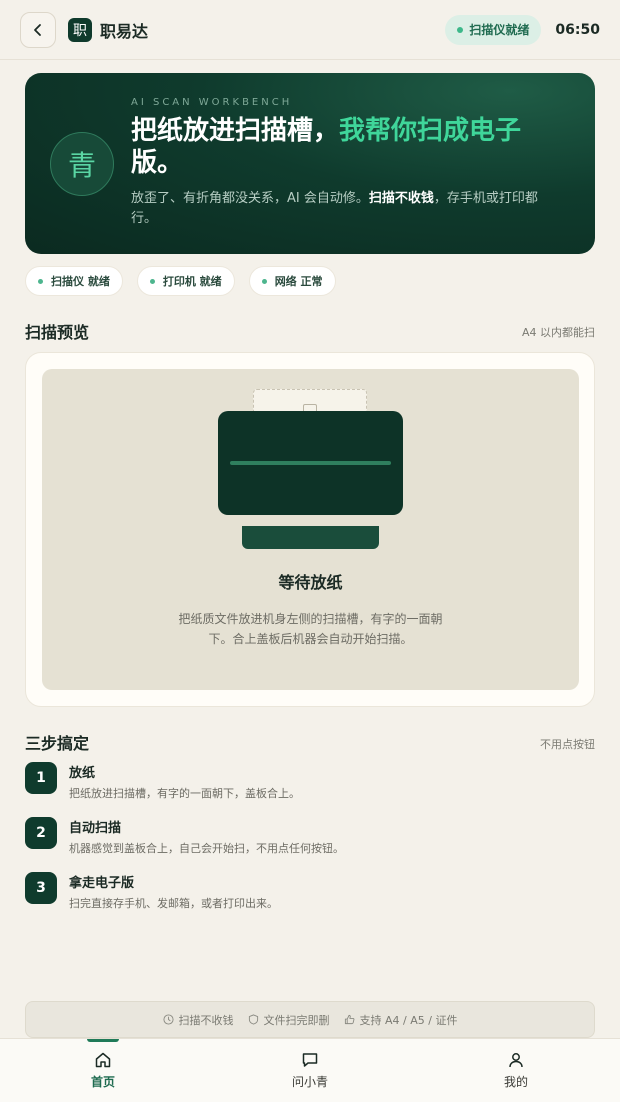 This screenshot has width=620, height=1102. What do you see at coordinates (82, 164) in the screenshot?
I see `assistant-avatar: 青` at bounding box center [82, 164].